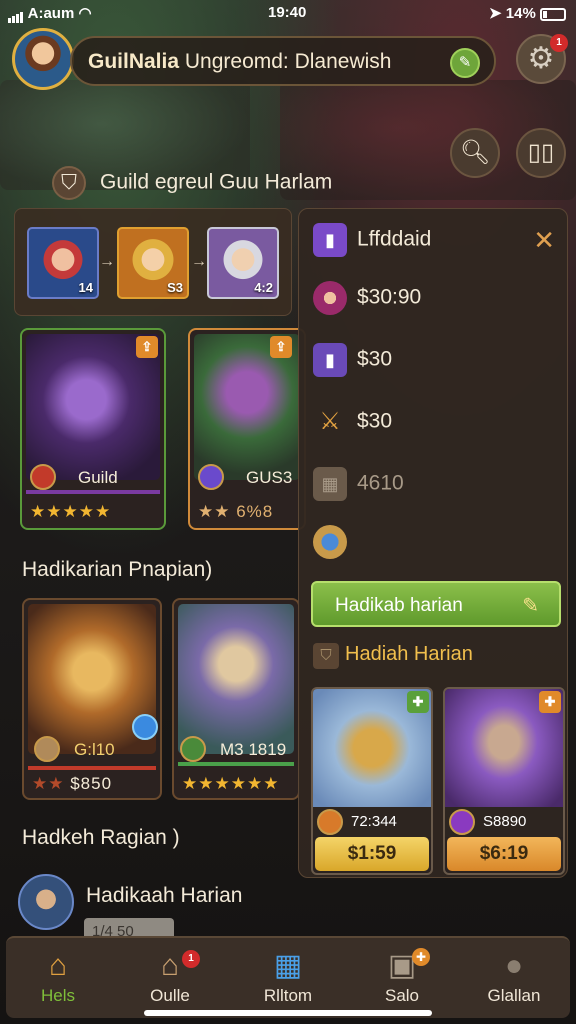 Image resolution: width=576 pixels, height=1024 pixels. I want to click on item-caption: 72:344, so click(374, 821).